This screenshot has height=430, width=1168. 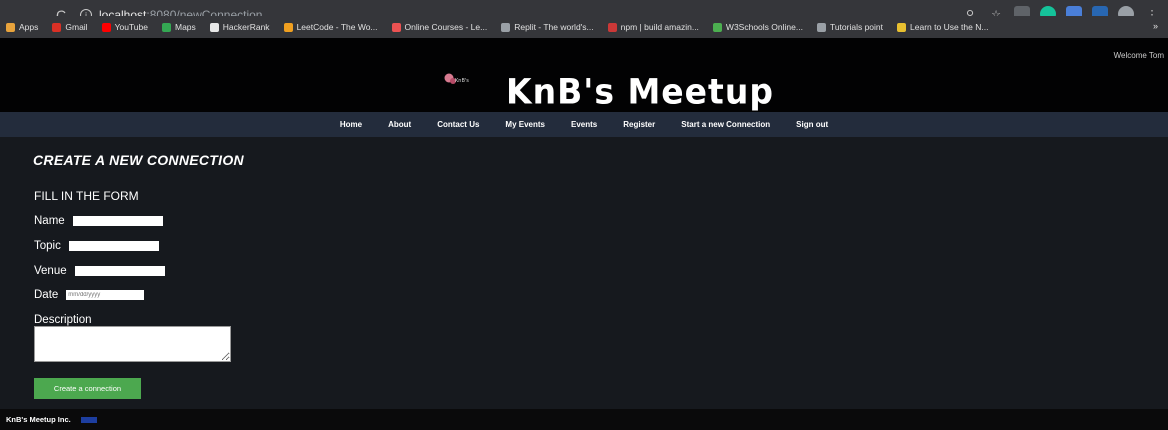 What do you see at coordinates (87, 388) in the screenshot?
I see `create-connection-button: Create a connection` at bounding box center [87, 388].